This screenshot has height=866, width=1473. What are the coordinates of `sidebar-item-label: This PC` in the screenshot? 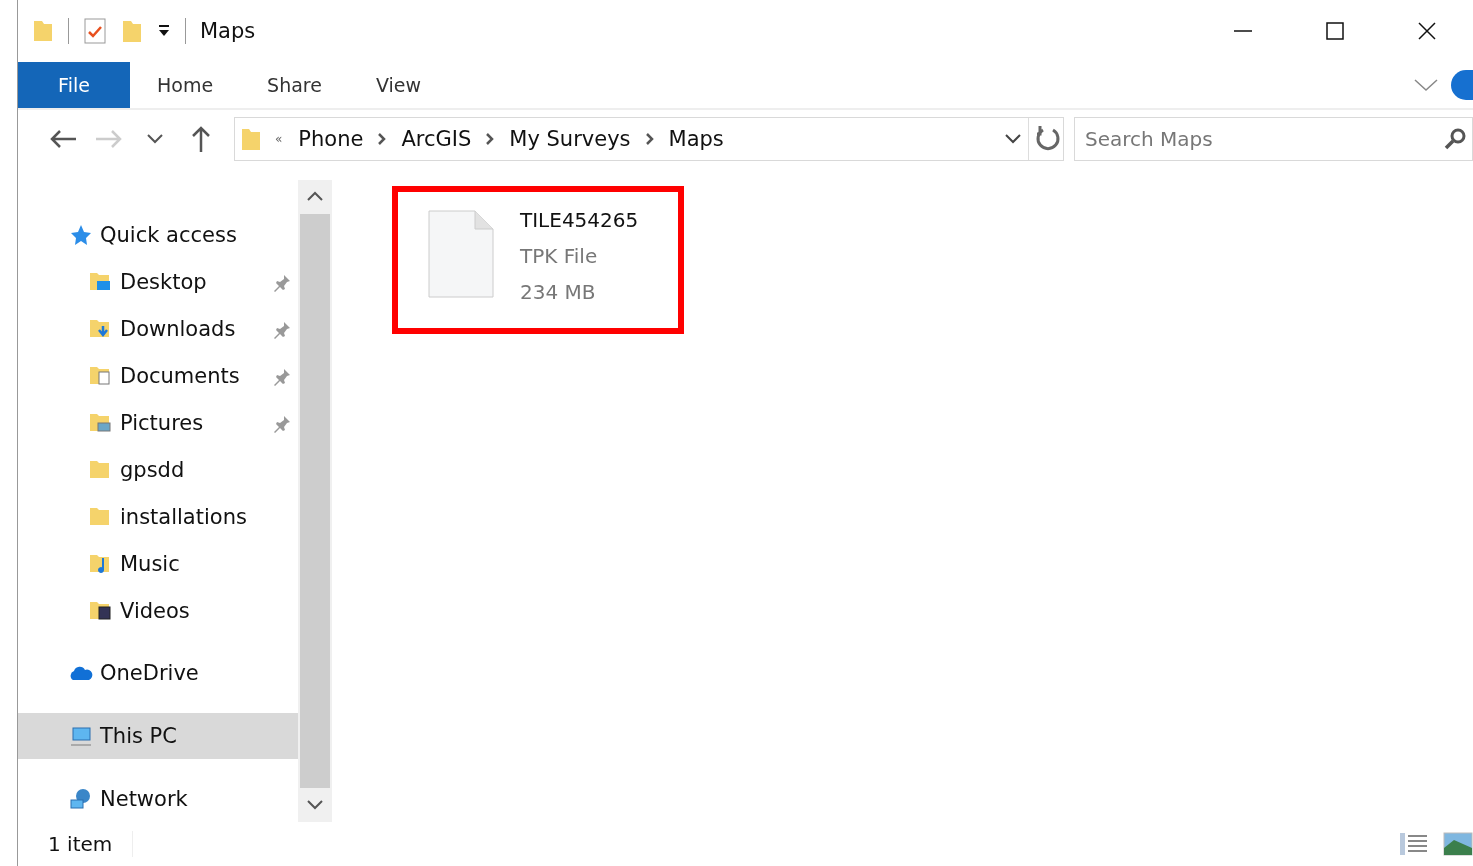 It's located at (138, 735).